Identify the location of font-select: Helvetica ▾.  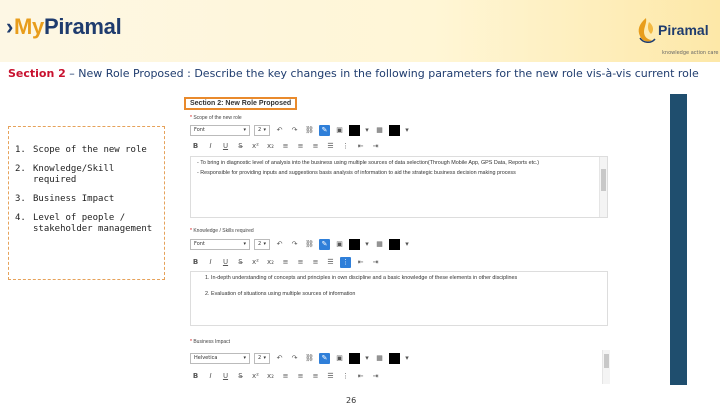
(220, 358).